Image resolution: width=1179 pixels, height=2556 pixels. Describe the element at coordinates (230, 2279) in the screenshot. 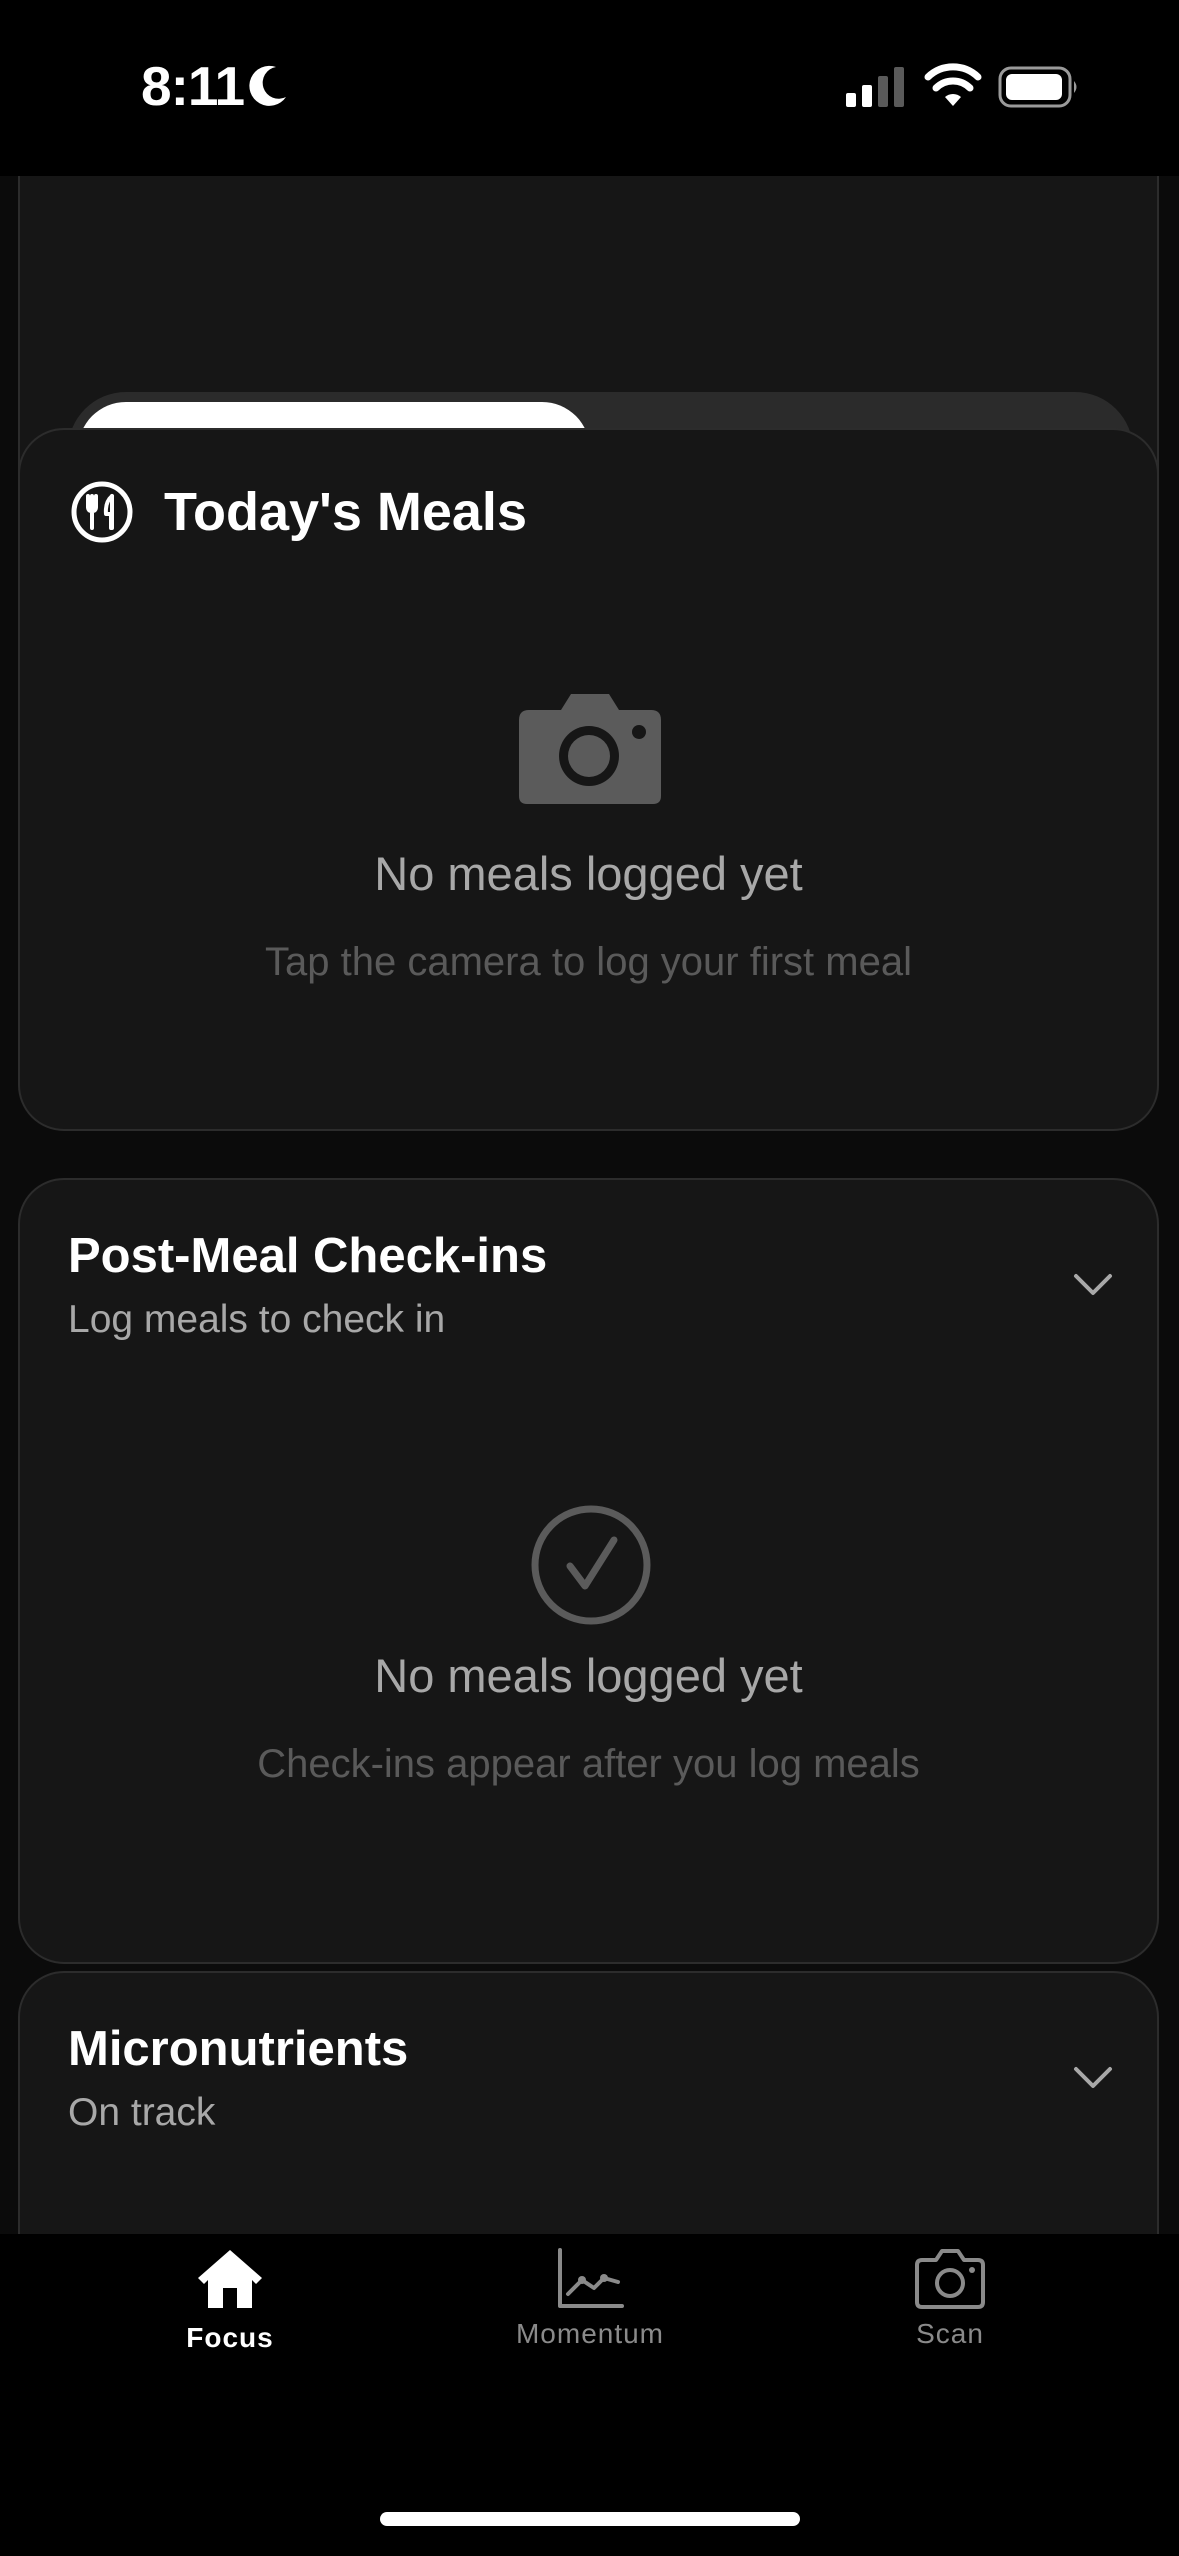

I see `house-icon` at that location.